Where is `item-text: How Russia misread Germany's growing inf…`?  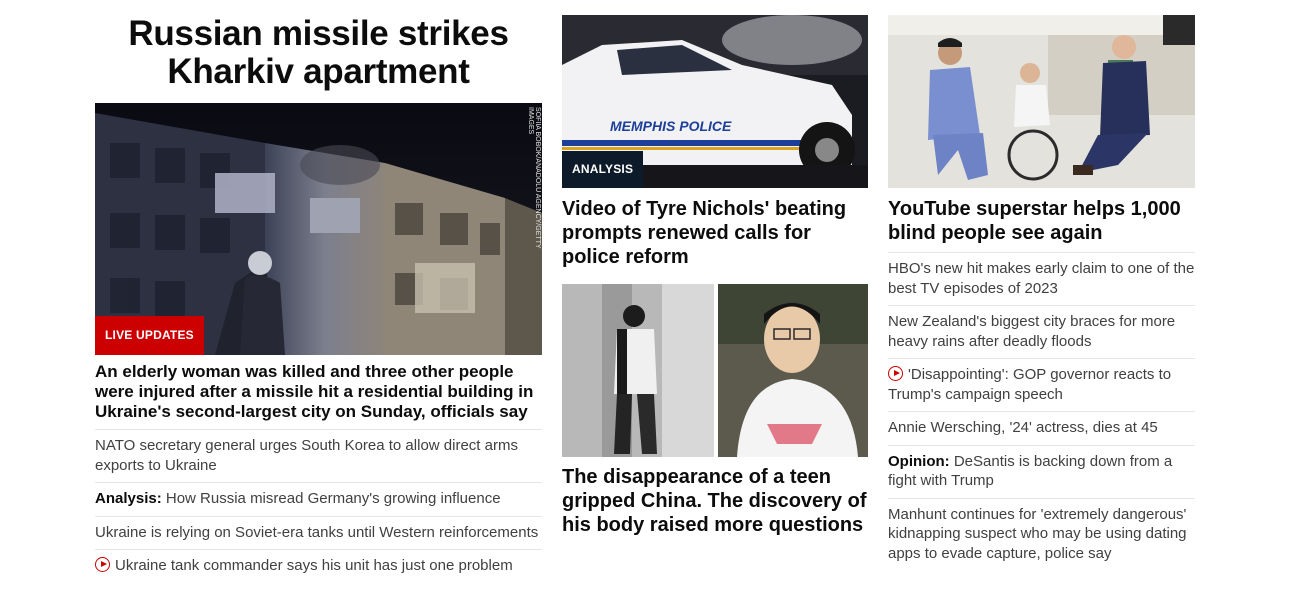
item-text: How Russia misread Germany's growing inf… is located at coordinates (331, 498).